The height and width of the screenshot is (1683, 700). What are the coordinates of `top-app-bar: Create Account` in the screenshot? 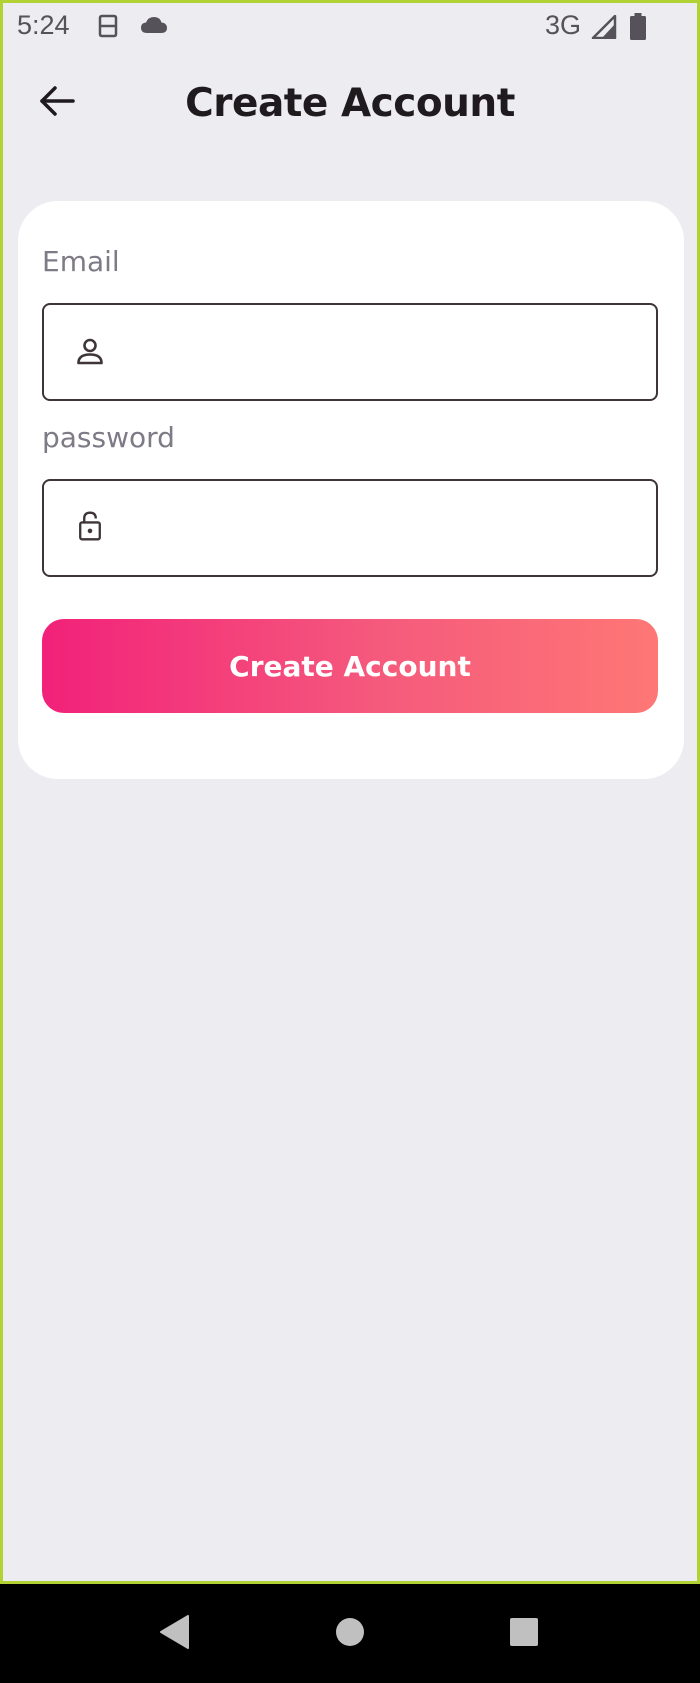 It's located at (350, 106).